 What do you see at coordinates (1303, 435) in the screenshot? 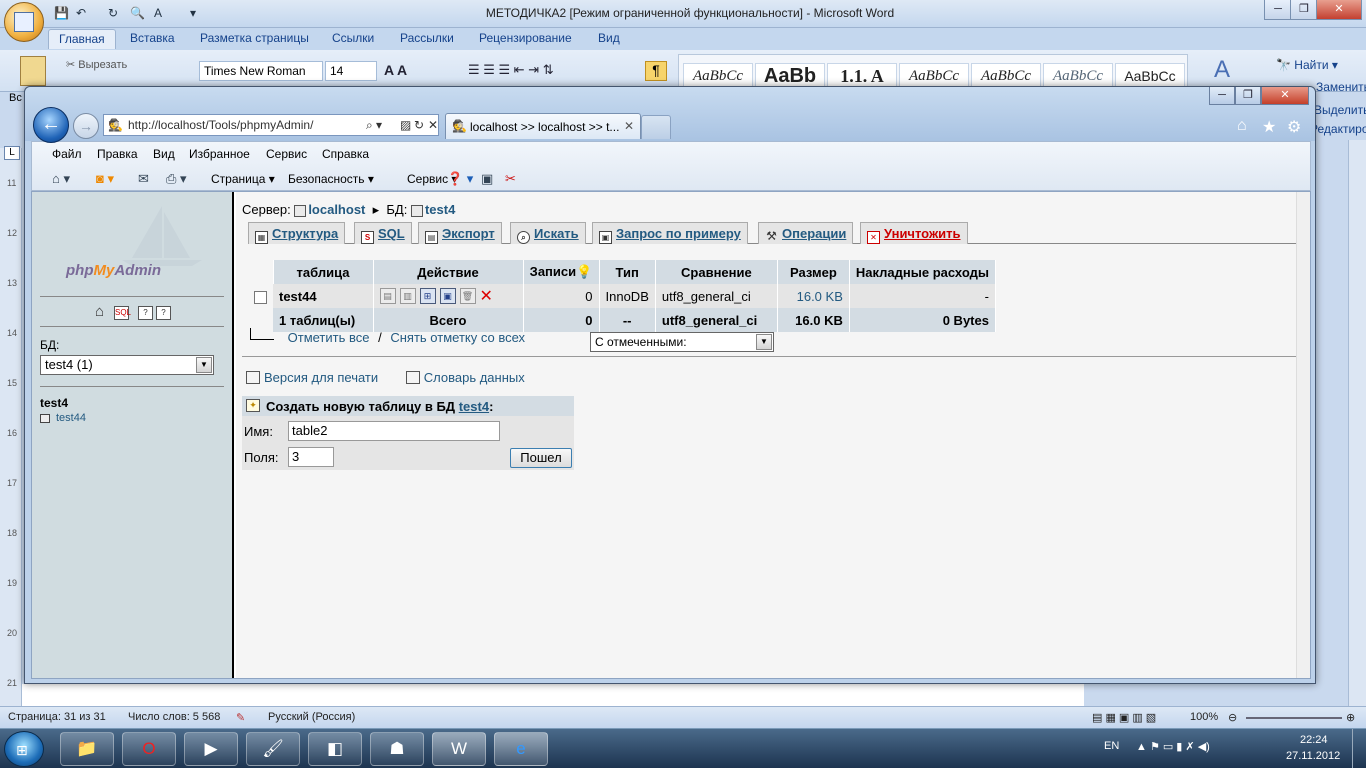
I see `content-scrollbar` at bounding box center [1303, 435].